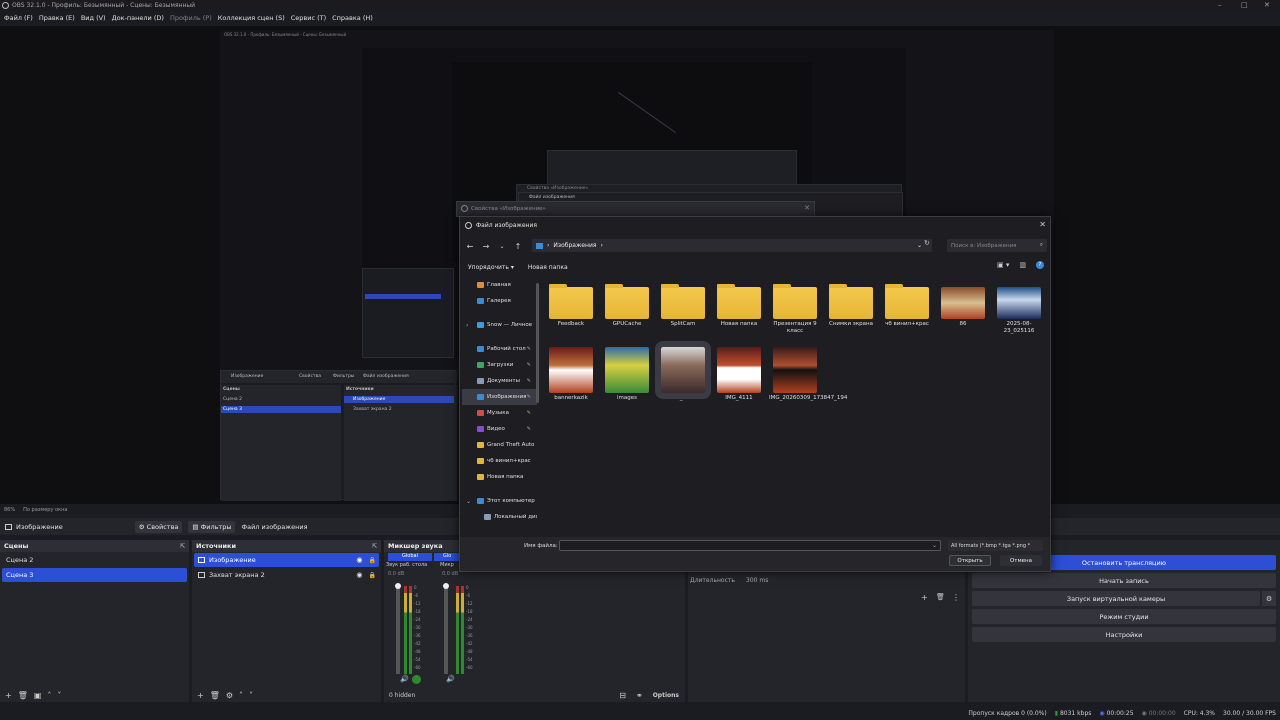  I want to click on mixer-options-button: Options, so click(666, 695).